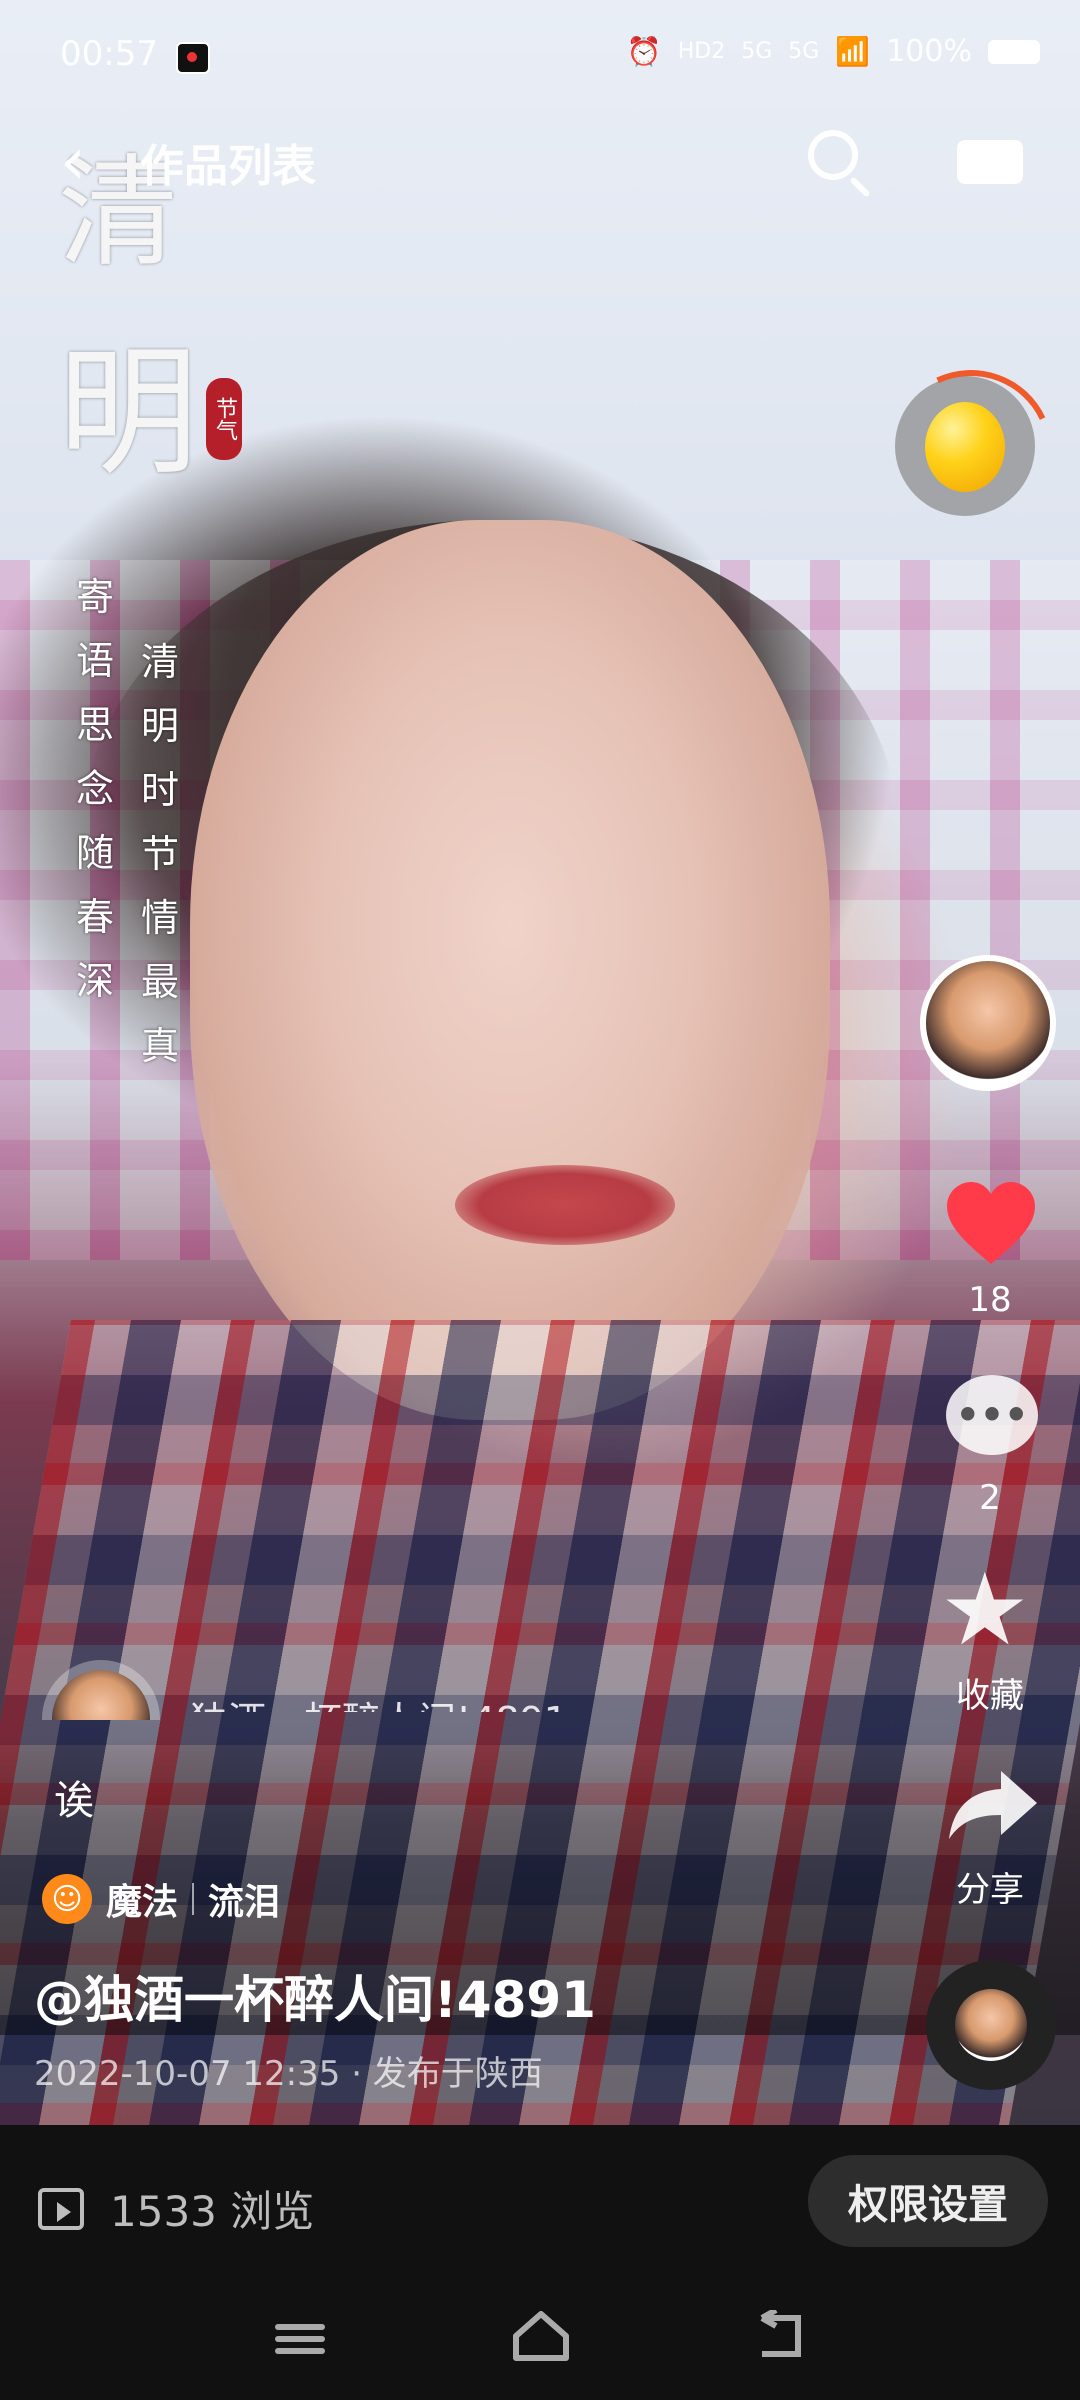  What do you see at coordinates (142, 1902) in the screenshot?
I see `magic-label: 魔法` at bounding box center [142, 1902].